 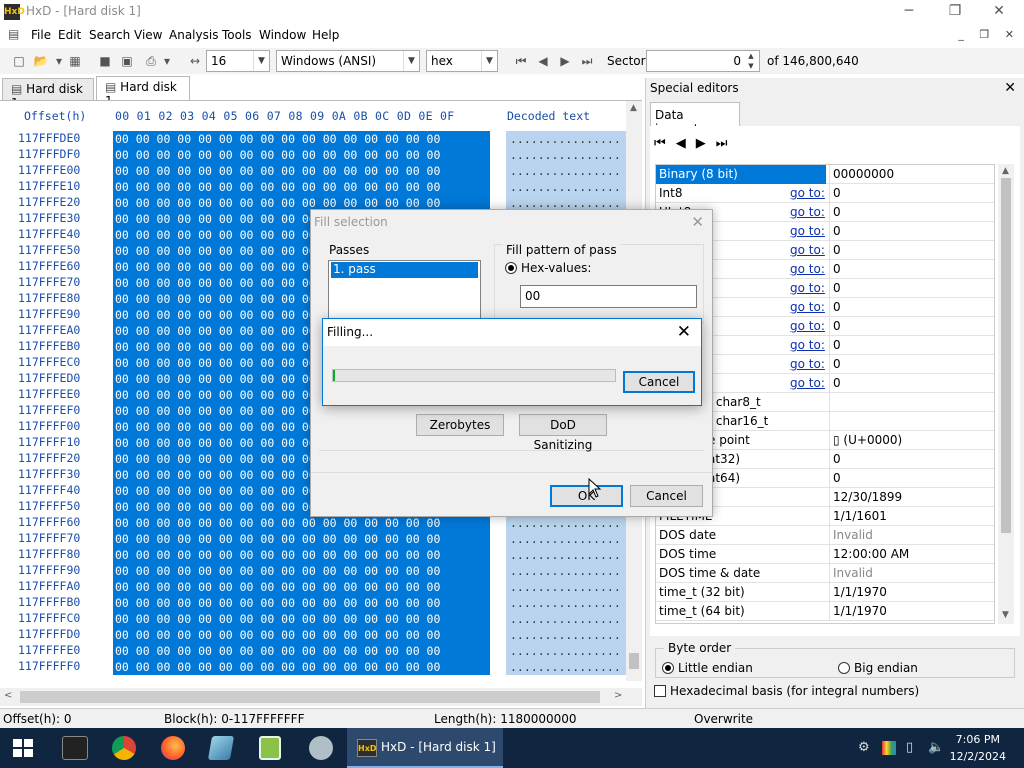 I want to click on sector-spinner: 0 ▲ ▼, so click(x=703, y=61).